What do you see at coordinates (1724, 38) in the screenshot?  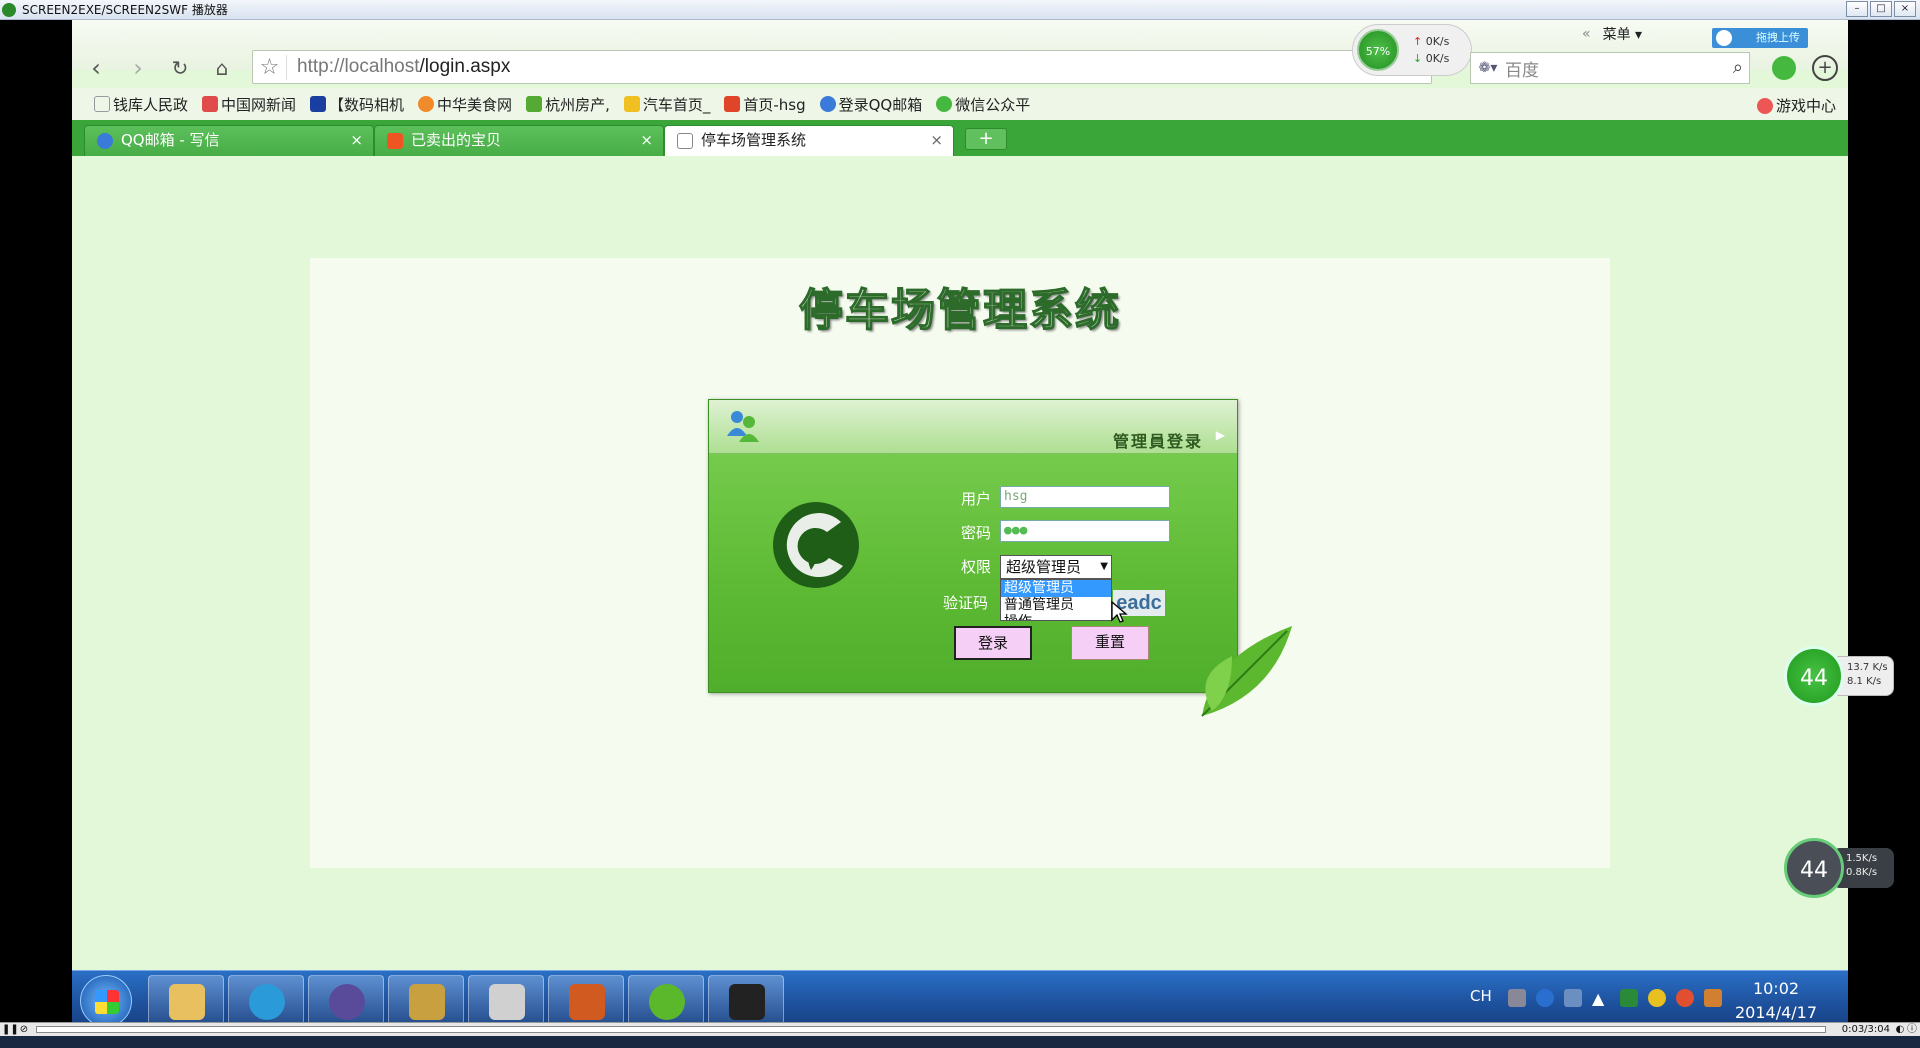 I see `cloud-icon` at bounding box center [1724, 38].